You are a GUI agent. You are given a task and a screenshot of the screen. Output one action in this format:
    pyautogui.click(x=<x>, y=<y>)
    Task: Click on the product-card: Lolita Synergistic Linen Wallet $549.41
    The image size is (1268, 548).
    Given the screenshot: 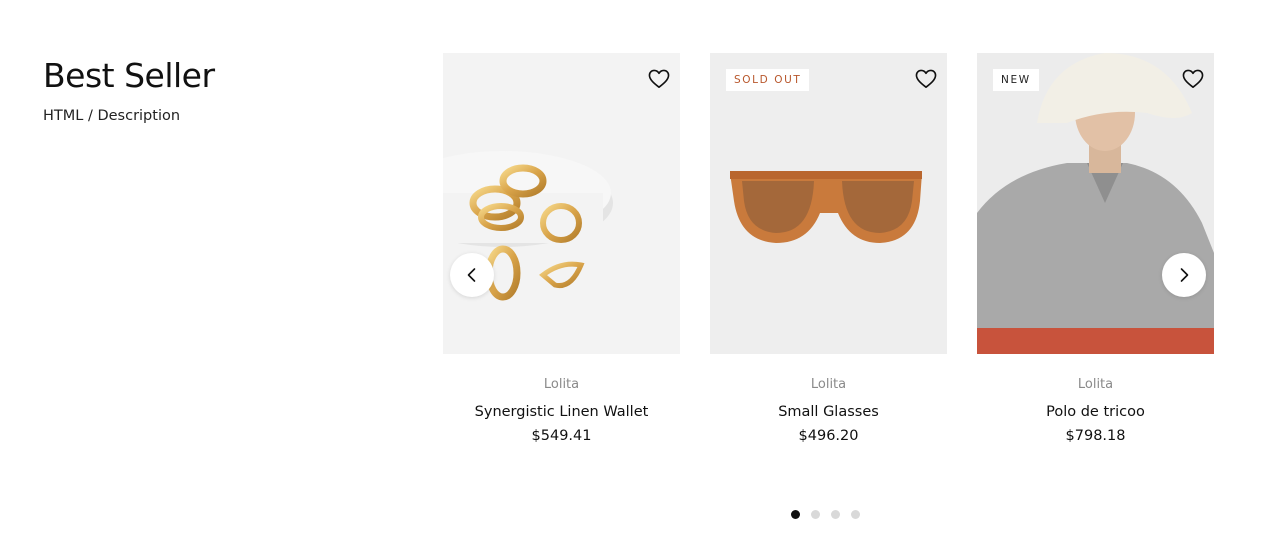 What is the action you would take?
    pyautogui.click(x=561, y=248)
    